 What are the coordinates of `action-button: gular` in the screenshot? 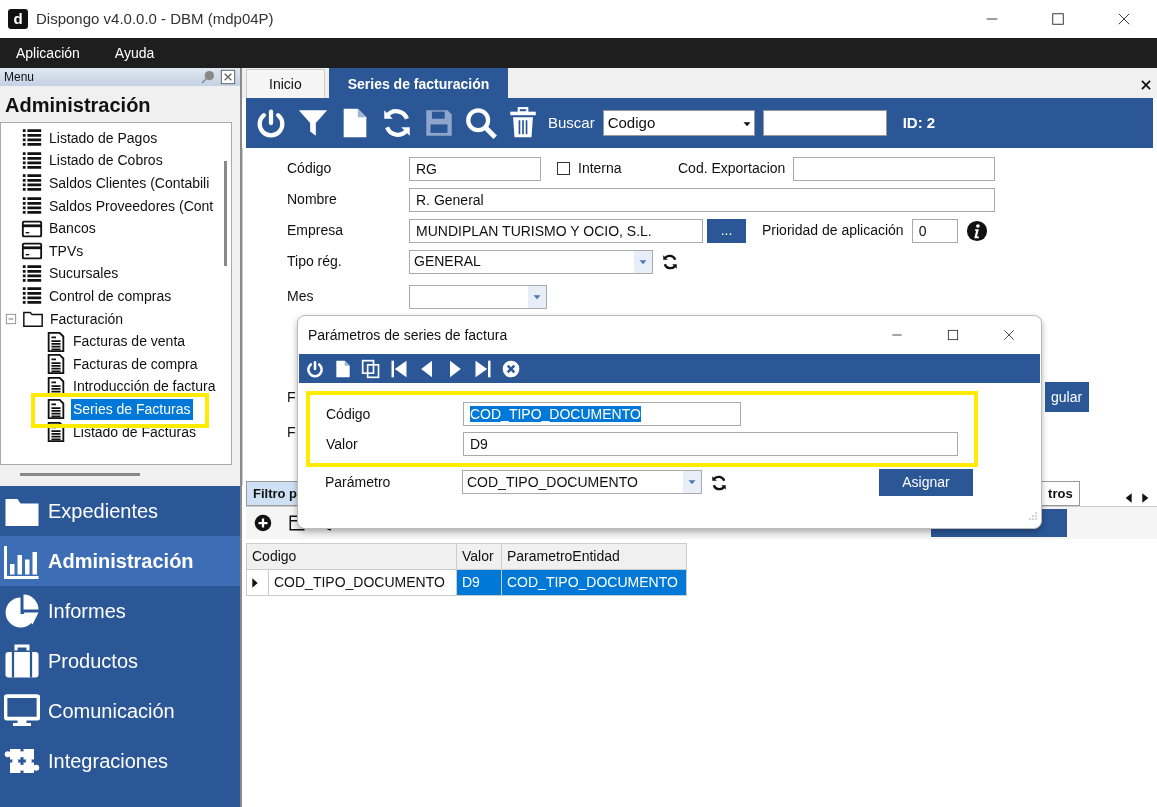 It's located at (1067, 397).